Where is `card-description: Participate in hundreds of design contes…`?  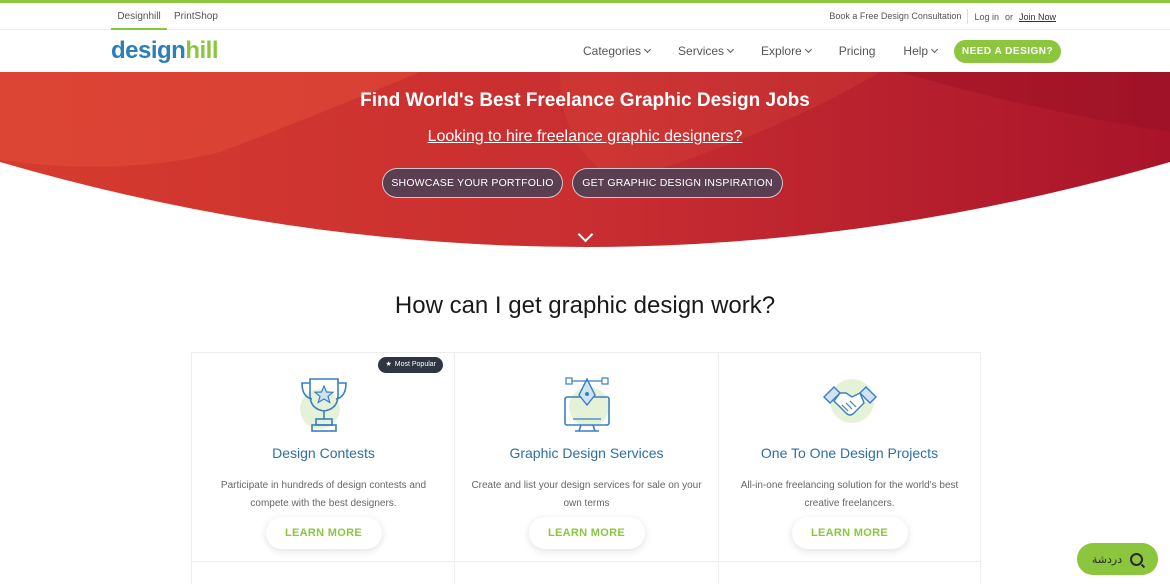 card-description: Participate in hundreds of design contes… is located at coordinates (323, 494).